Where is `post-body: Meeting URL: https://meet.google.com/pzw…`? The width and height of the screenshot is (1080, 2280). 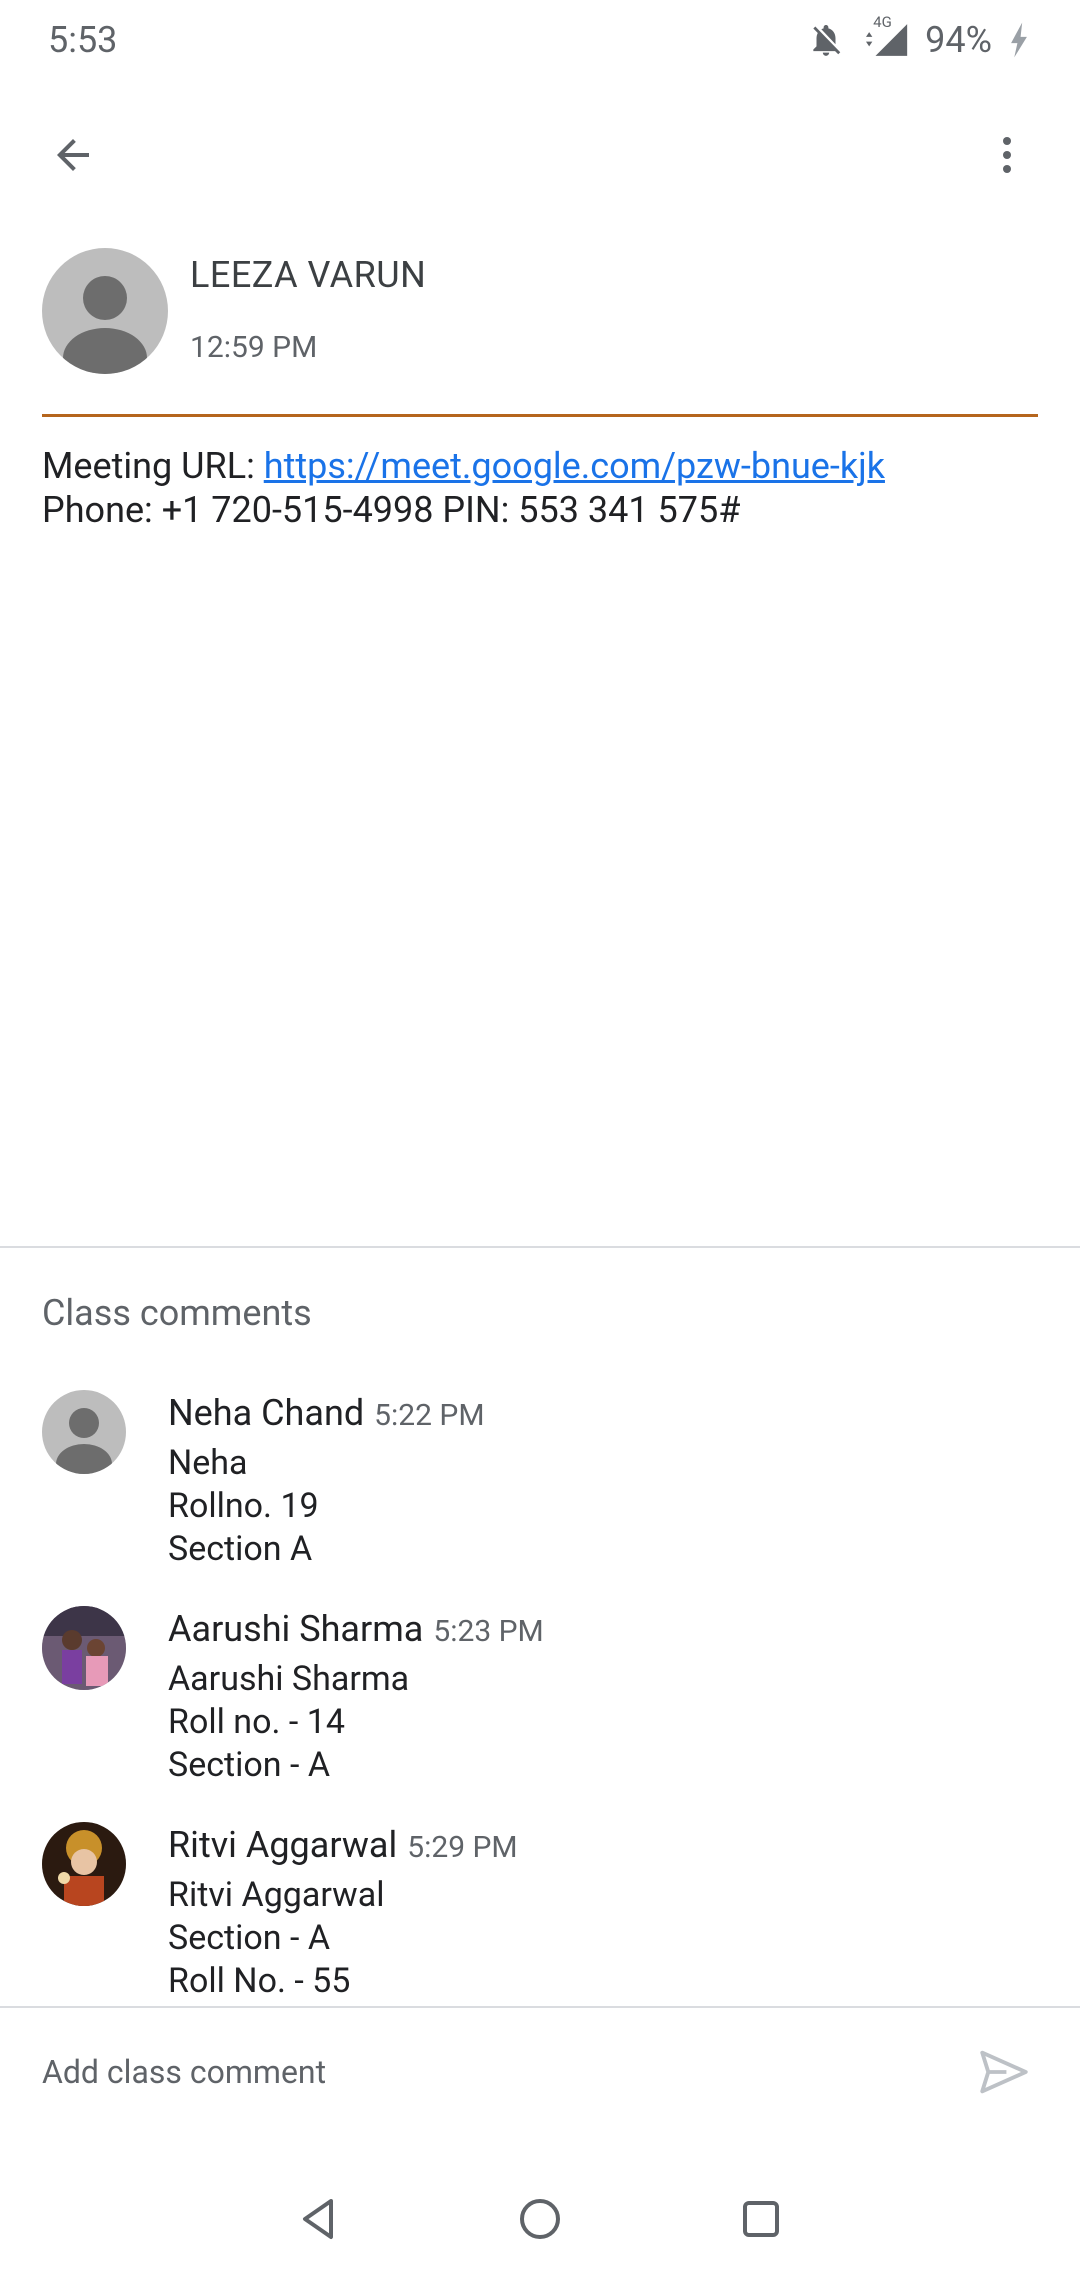
post-body: Meeting URL: https://meet.google.com/pzw… is located at coordinates (542, 488).